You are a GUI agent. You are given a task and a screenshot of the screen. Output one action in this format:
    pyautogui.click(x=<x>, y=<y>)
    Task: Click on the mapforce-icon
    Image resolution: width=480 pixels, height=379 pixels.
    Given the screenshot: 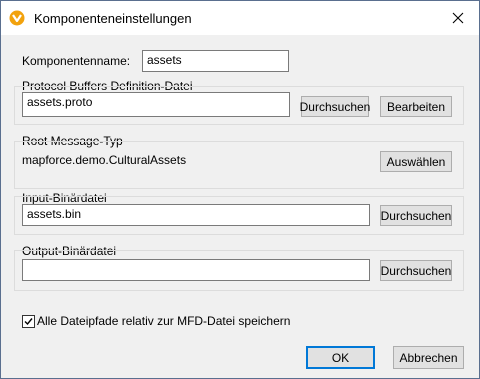 What is the action you would take?
    pyautogui.click(x=17, y=18)
    